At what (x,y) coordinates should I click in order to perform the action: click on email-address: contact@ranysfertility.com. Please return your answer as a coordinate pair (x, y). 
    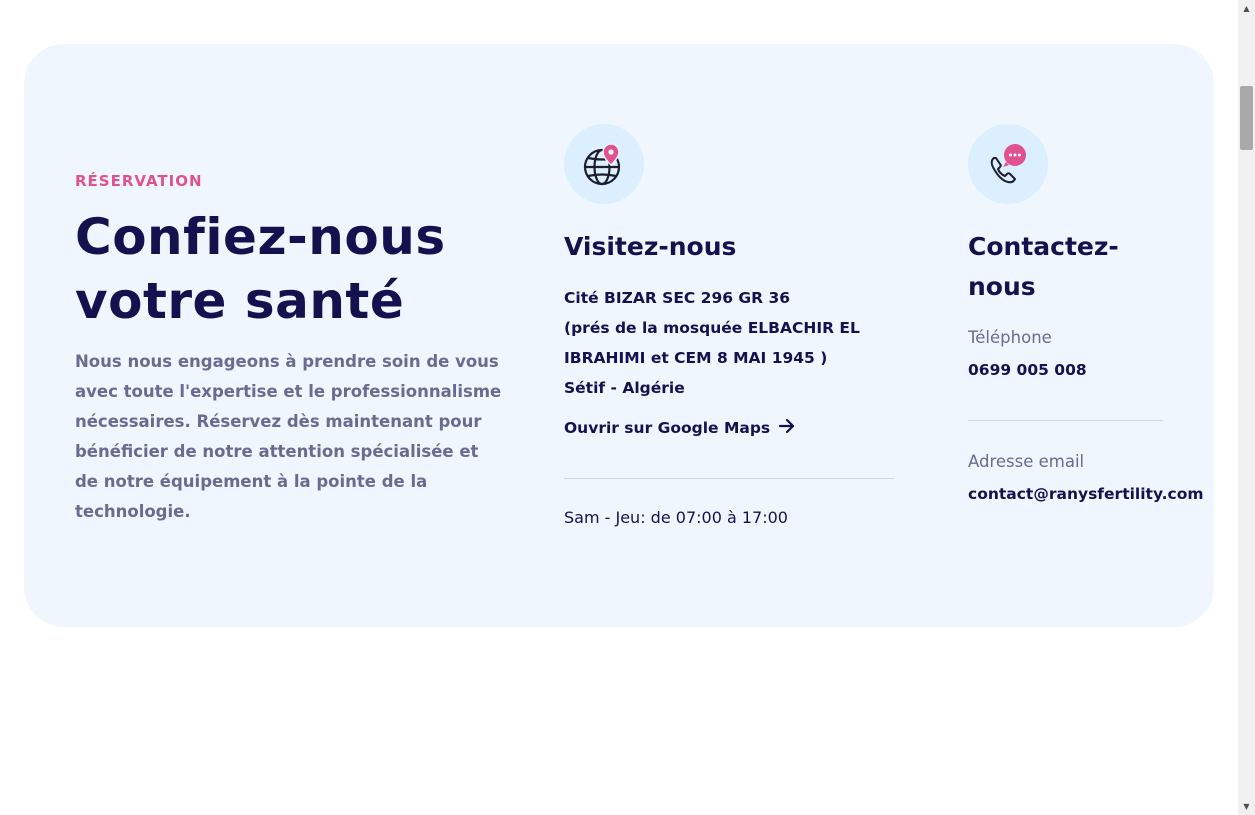
    Looking at the image, I should click on (1086, 494).